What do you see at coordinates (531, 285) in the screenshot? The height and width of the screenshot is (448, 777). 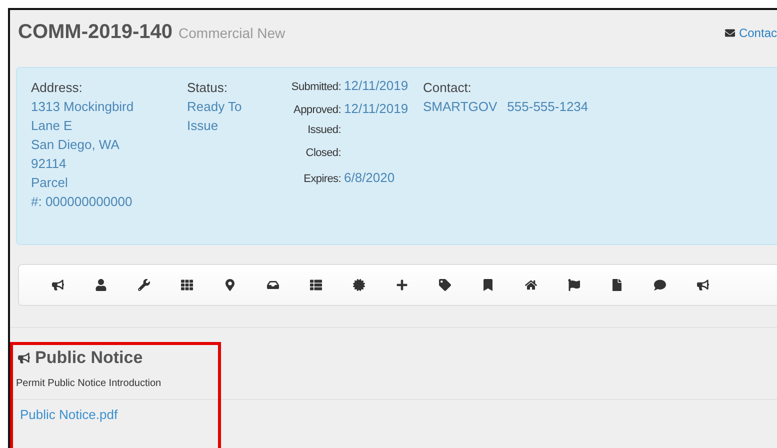 I see `home-icon` at bounding box center [531, 285].